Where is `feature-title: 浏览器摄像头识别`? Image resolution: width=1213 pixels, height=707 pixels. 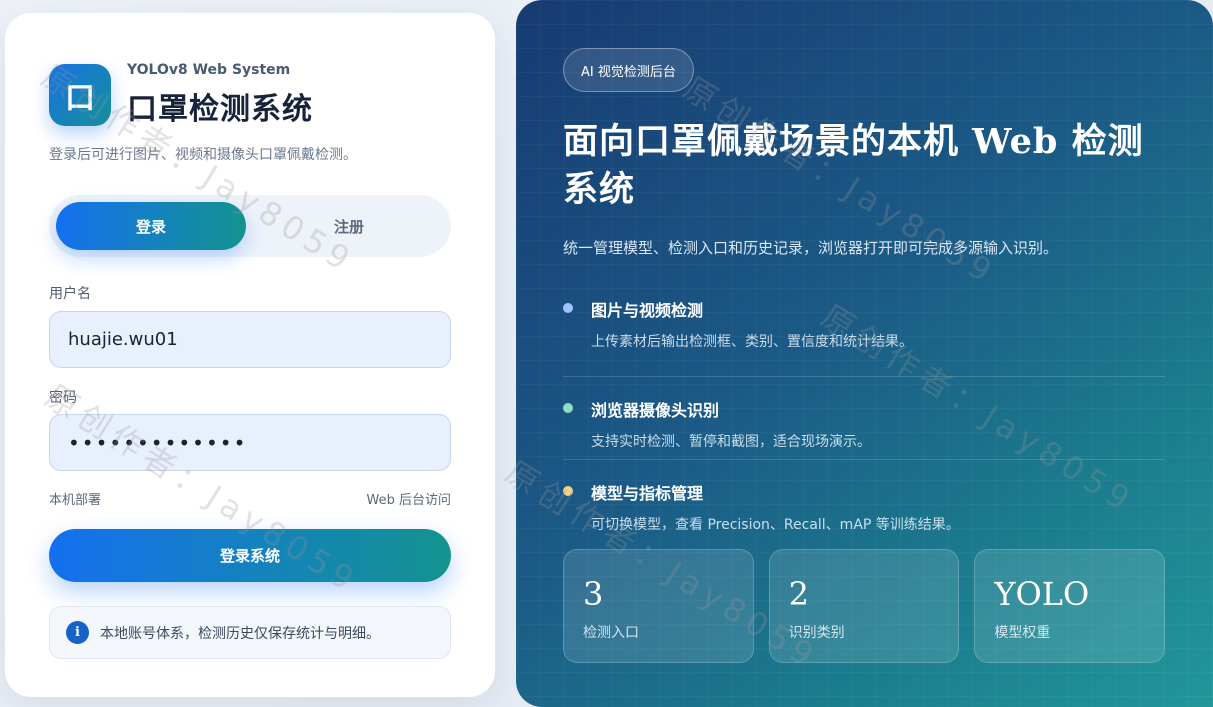
feature-title: 浏览器摄像头识别 is located at coordinates (655, 410).